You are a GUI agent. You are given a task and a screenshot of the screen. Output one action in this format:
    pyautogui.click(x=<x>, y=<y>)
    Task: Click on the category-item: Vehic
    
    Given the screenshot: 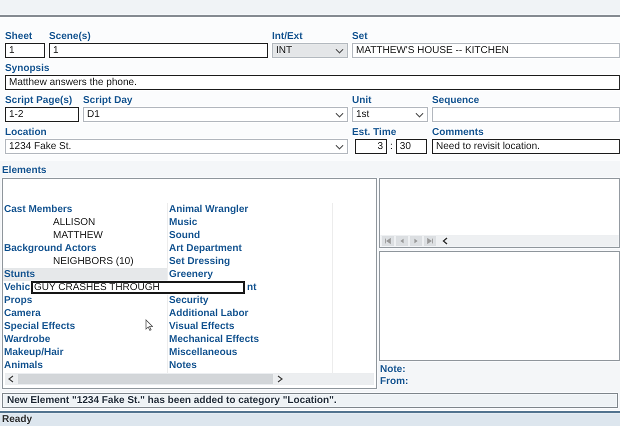 What is the action you would take?
    pyautogui.click(x=16, y=287)
    